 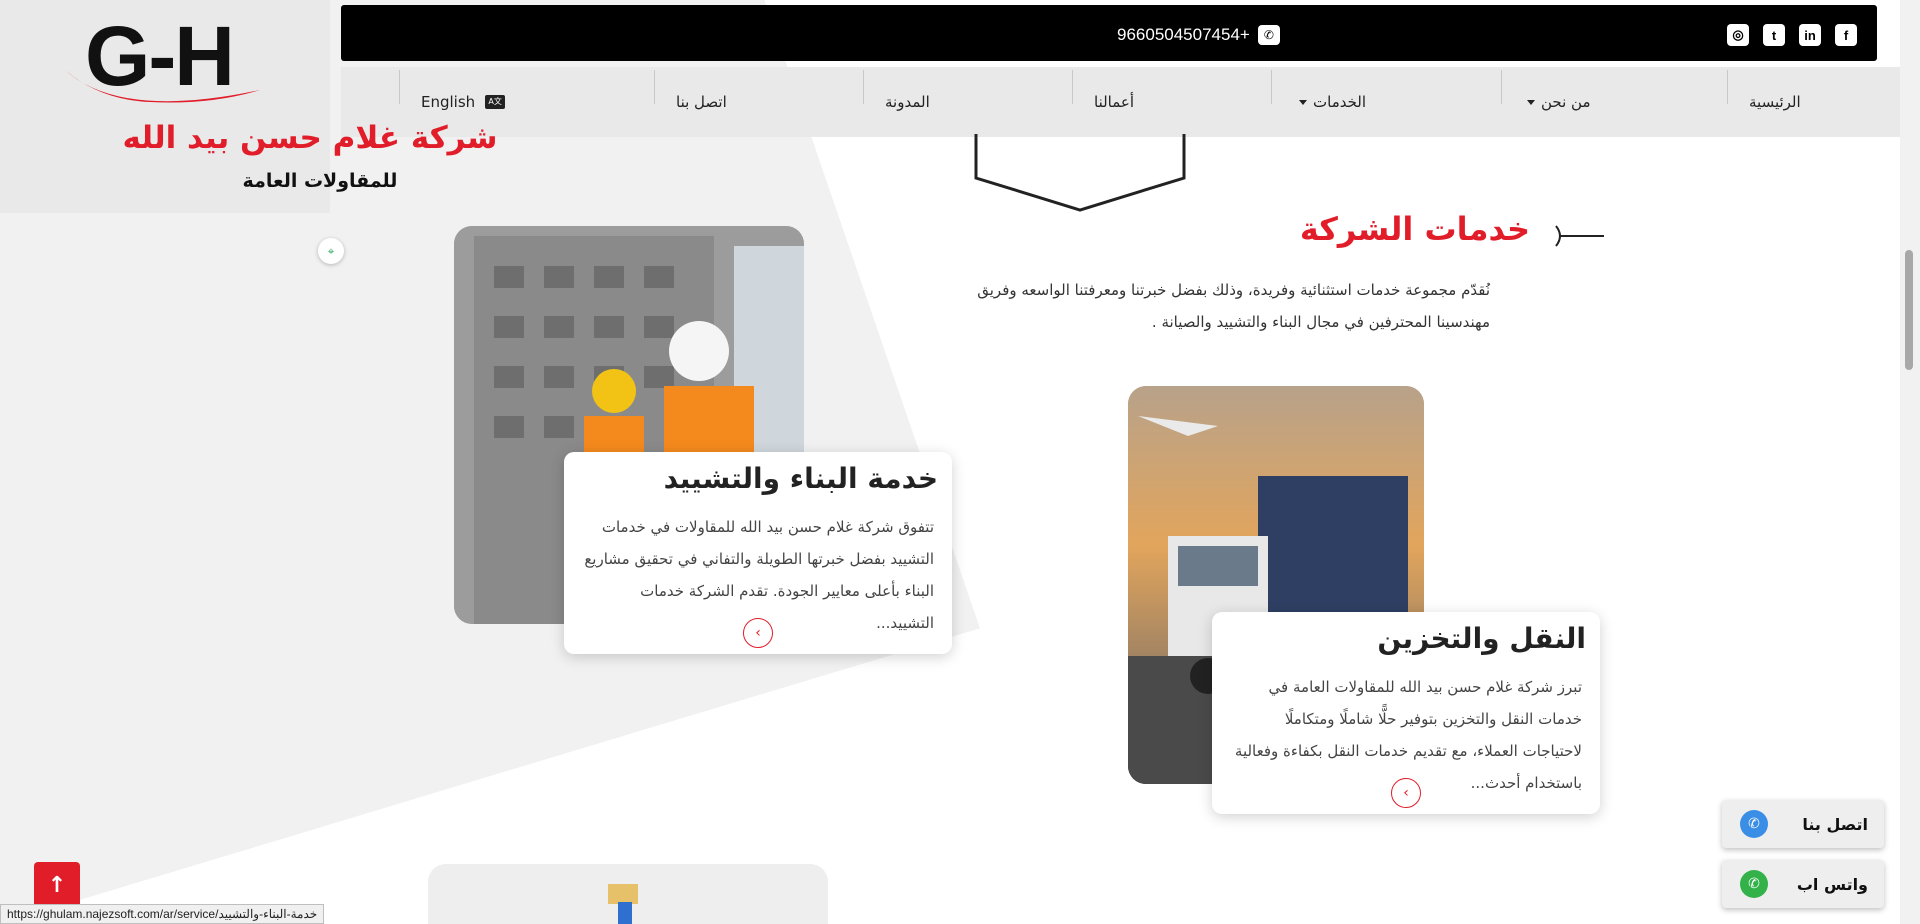 I want to click on nav-about: من نحن, so click(x=1559, y=102).